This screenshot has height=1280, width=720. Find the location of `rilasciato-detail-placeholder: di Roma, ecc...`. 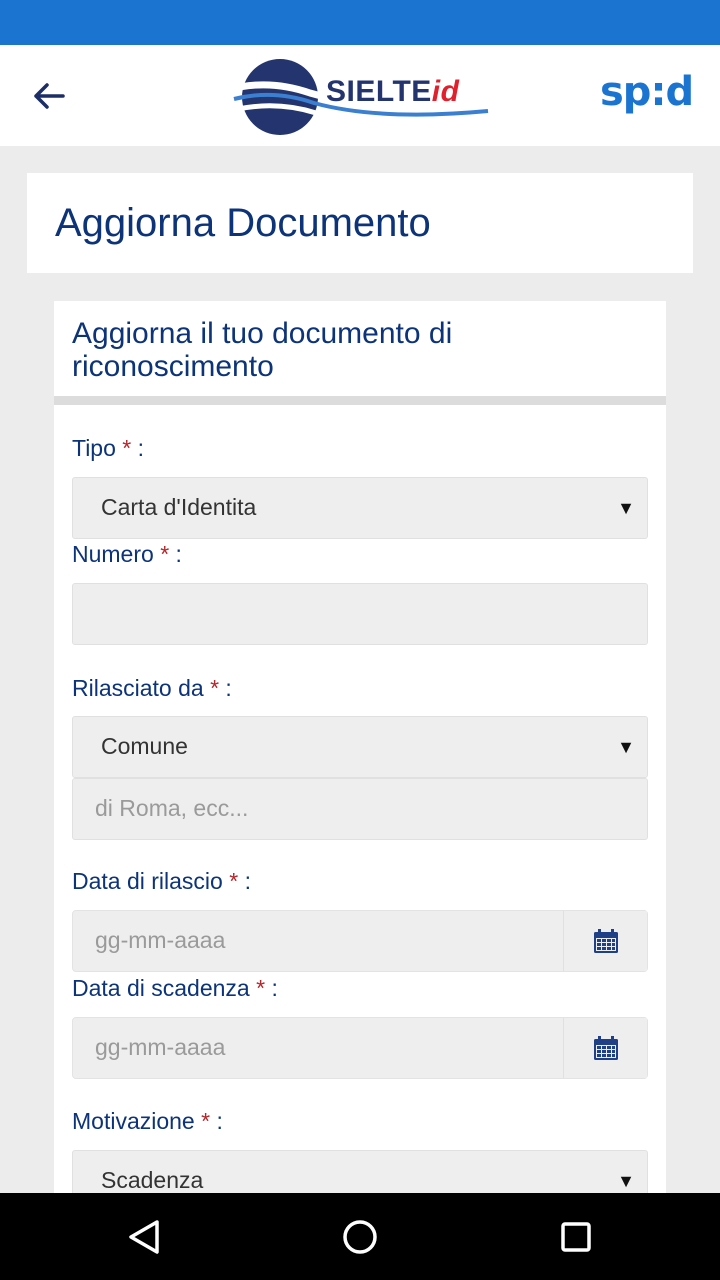

rilasciato-detail-placeholder: di Roma, ecc... is located at coordinates (172, 808).